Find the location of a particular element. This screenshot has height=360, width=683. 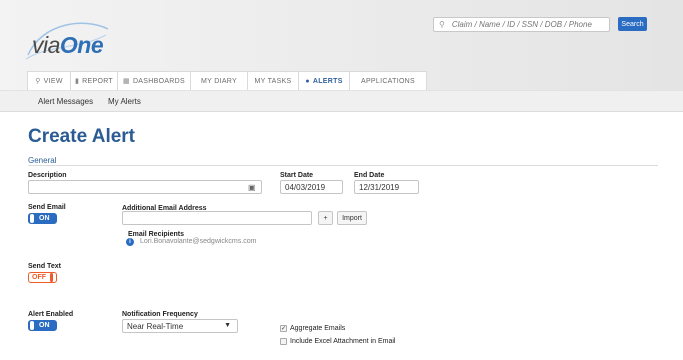

tab-view: ⚲ VIEW is located at coordinates (49, 80).